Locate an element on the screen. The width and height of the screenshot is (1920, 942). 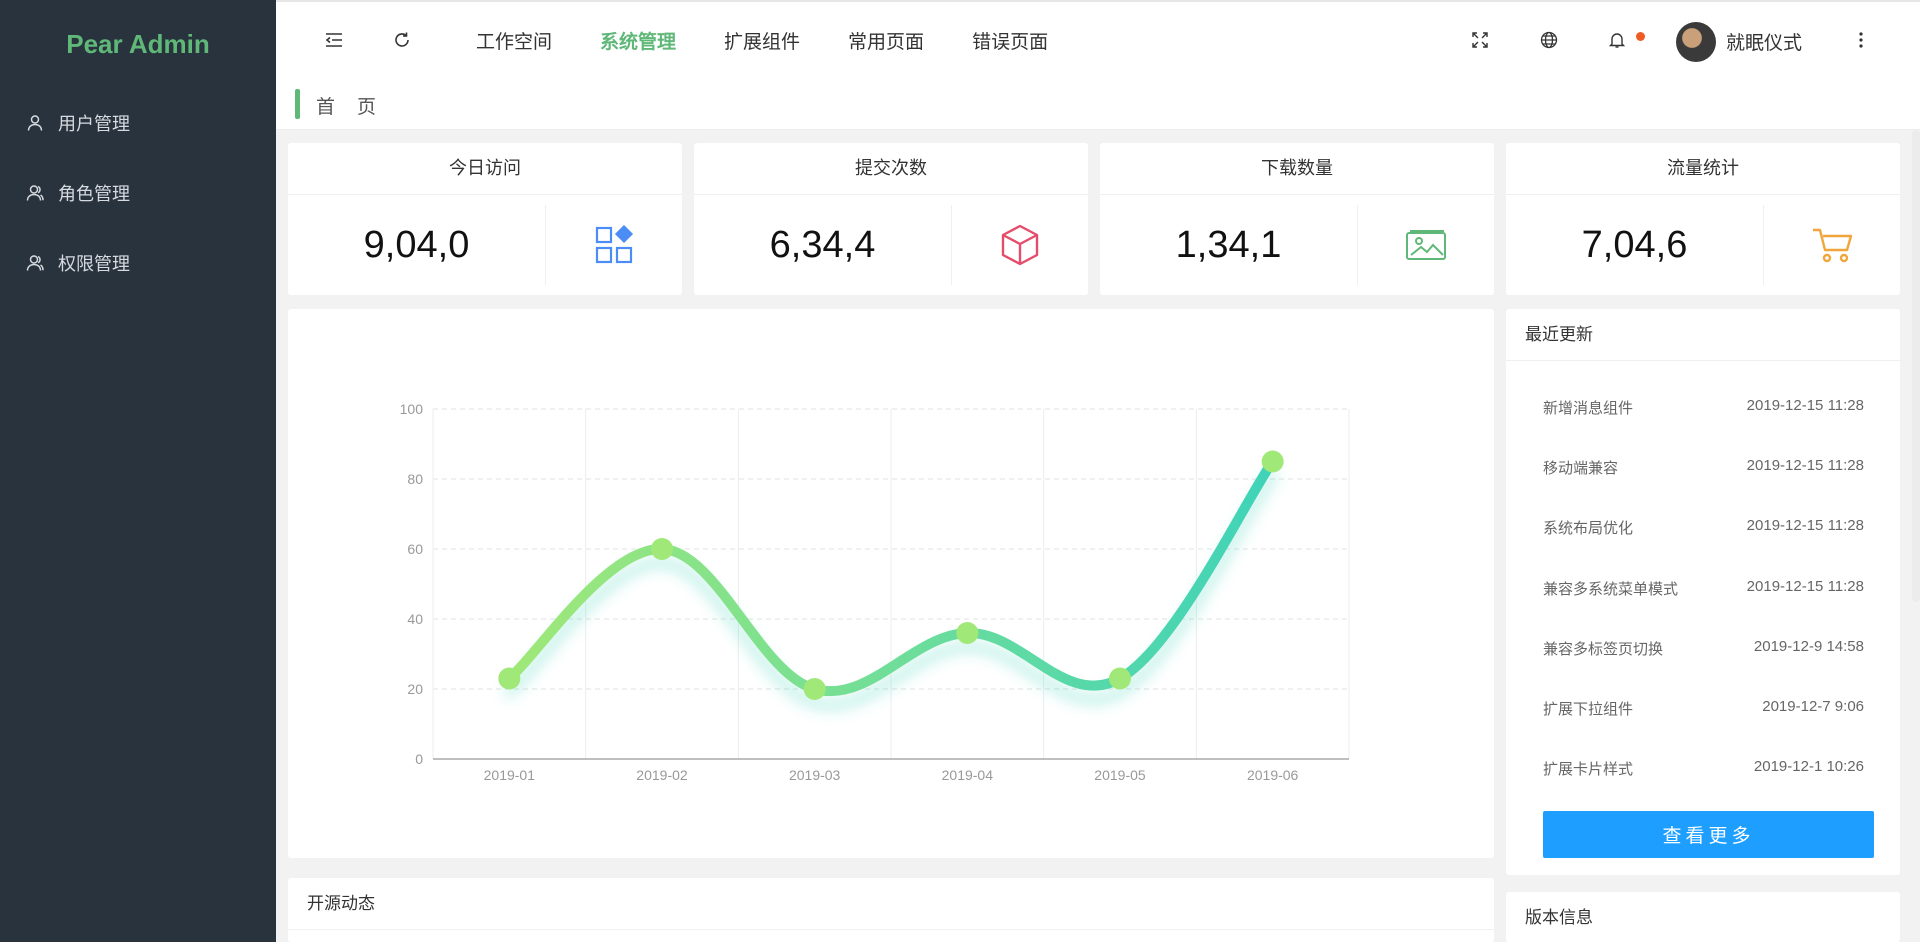
top-header: 工作空间 系统管理 扩展组件 常用页面 错误页面 就眠仪式 is located at coordinates (1098, 39).